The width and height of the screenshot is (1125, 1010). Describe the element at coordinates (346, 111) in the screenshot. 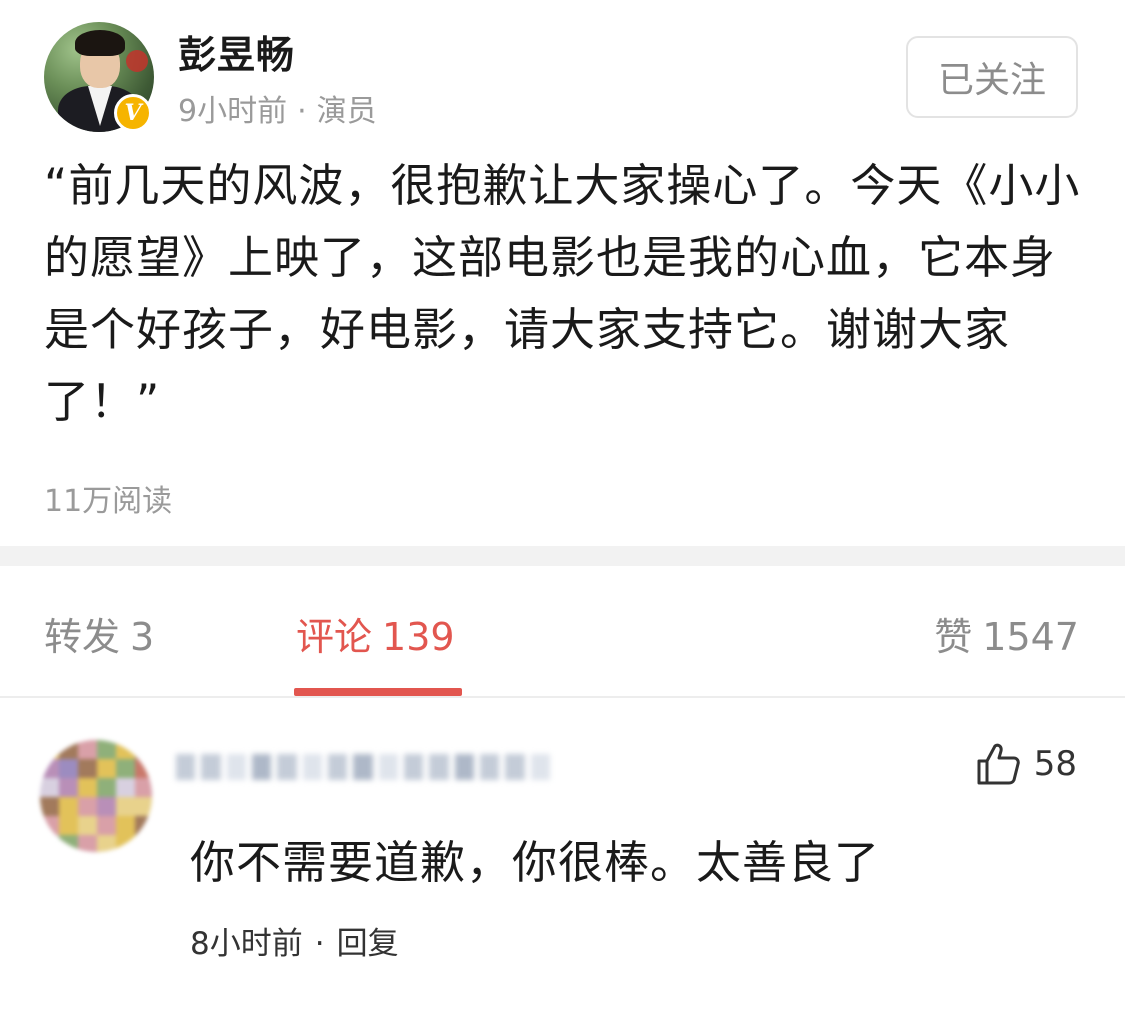

I see `author-tag: 演员` at that location.